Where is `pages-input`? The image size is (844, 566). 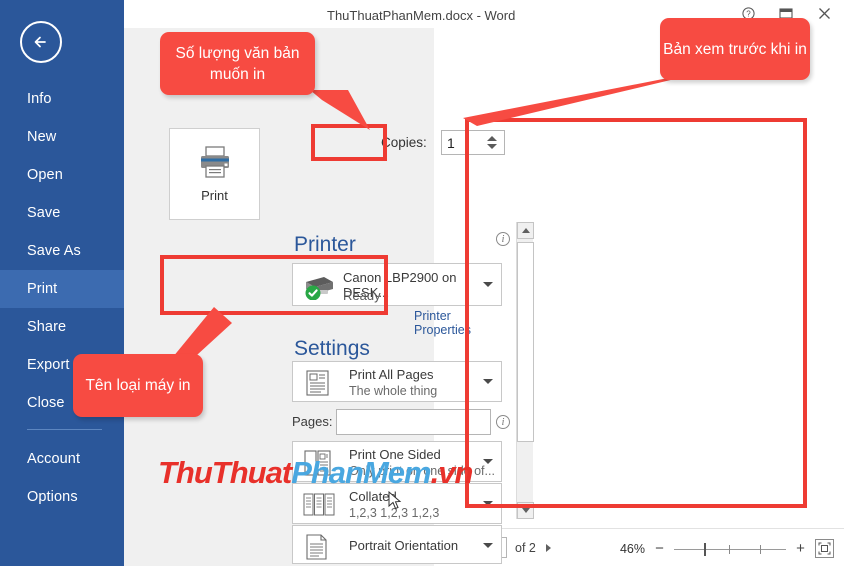 pages-input is located at coordinates (413, 422).